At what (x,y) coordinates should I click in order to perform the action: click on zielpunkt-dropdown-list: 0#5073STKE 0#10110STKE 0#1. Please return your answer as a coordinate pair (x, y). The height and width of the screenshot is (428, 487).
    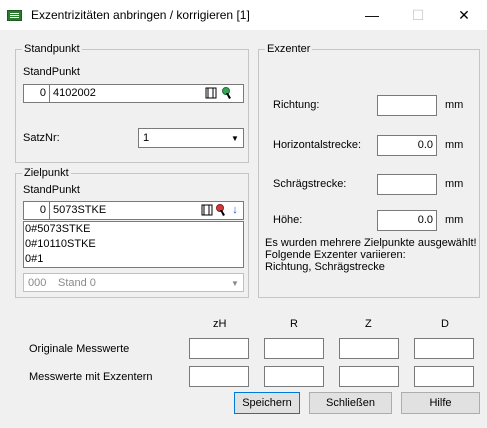
    Looking at the image, I should click on (133, 244).